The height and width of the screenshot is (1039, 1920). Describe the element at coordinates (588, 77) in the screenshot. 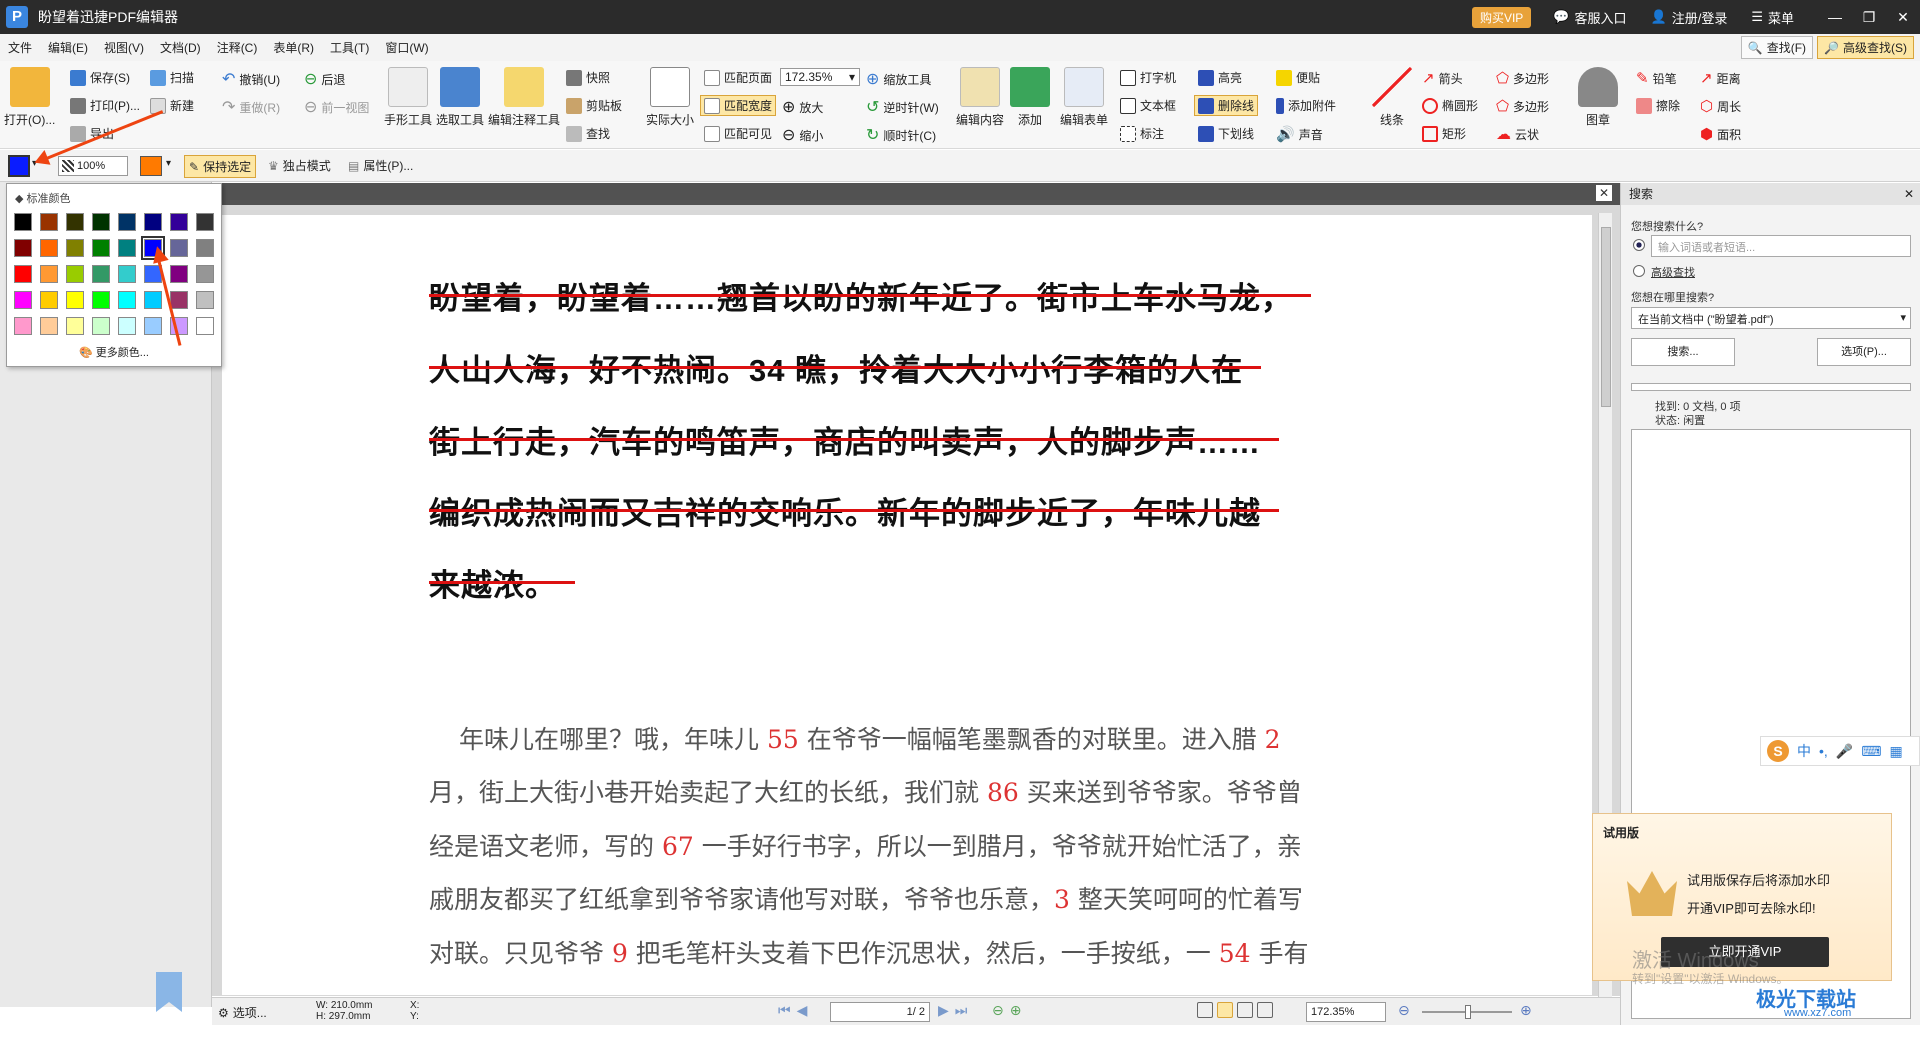

I see `snapshot-button: 快照` at that location.